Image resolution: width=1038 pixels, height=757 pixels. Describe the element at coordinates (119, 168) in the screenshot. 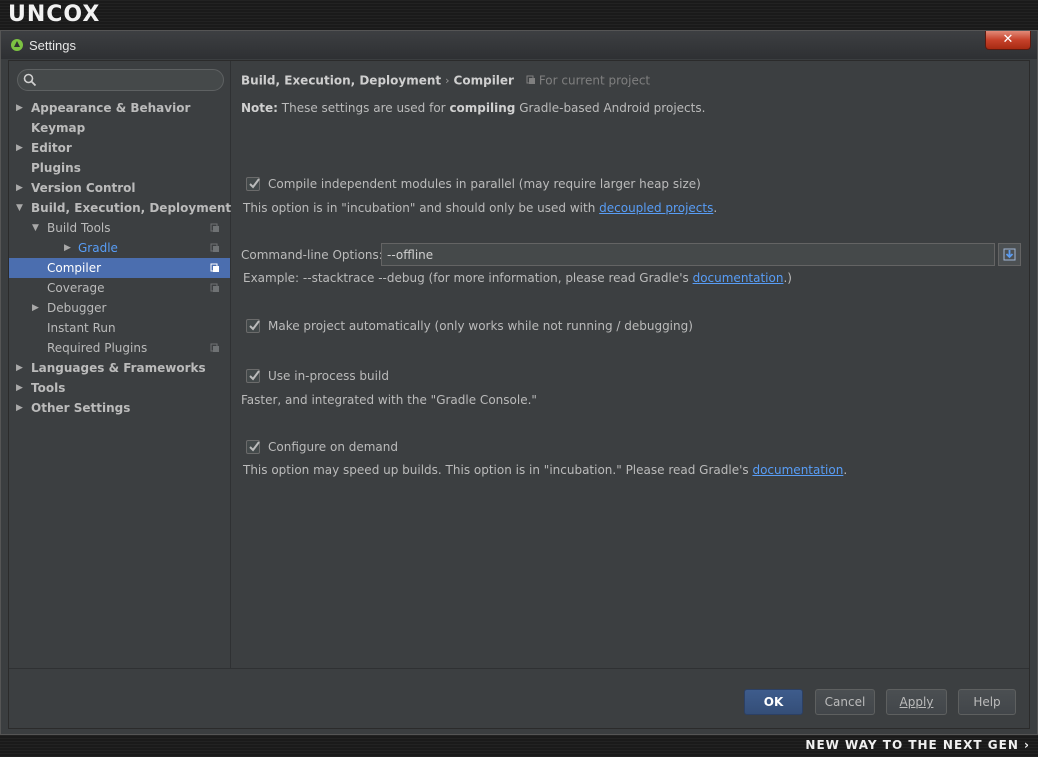

I see `tree-item-plugins: Plugins` at that location.